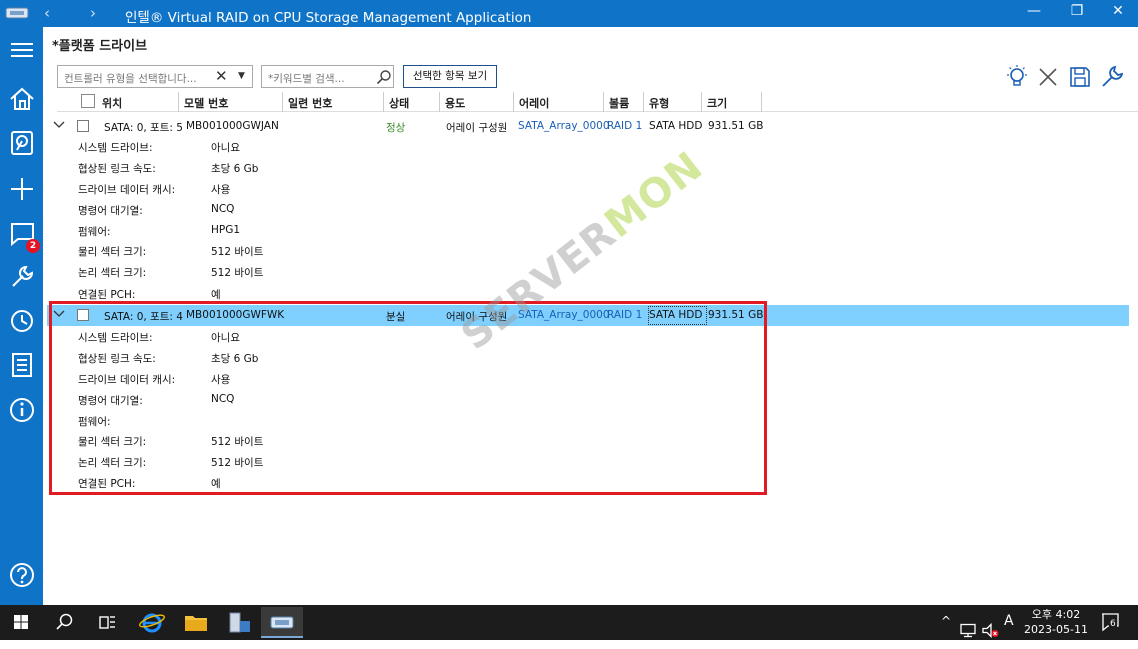  Describe the element at coordinates (396, 317) in the screenshot. I see `cell-status: 분실` at that location.